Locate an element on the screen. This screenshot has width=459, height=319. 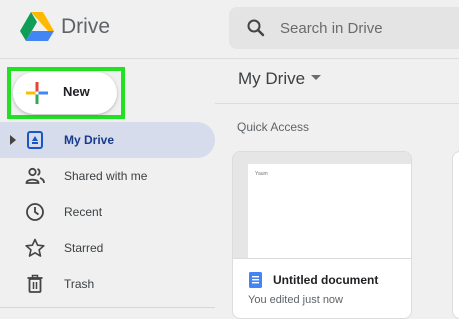
star-icon is located at coordinates (35, 247).